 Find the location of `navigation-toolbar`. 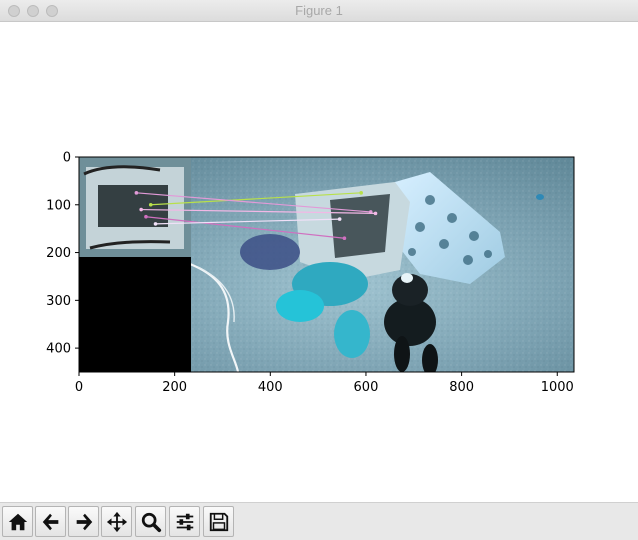

navigation-toolbar is located at coordinates (319, 521).